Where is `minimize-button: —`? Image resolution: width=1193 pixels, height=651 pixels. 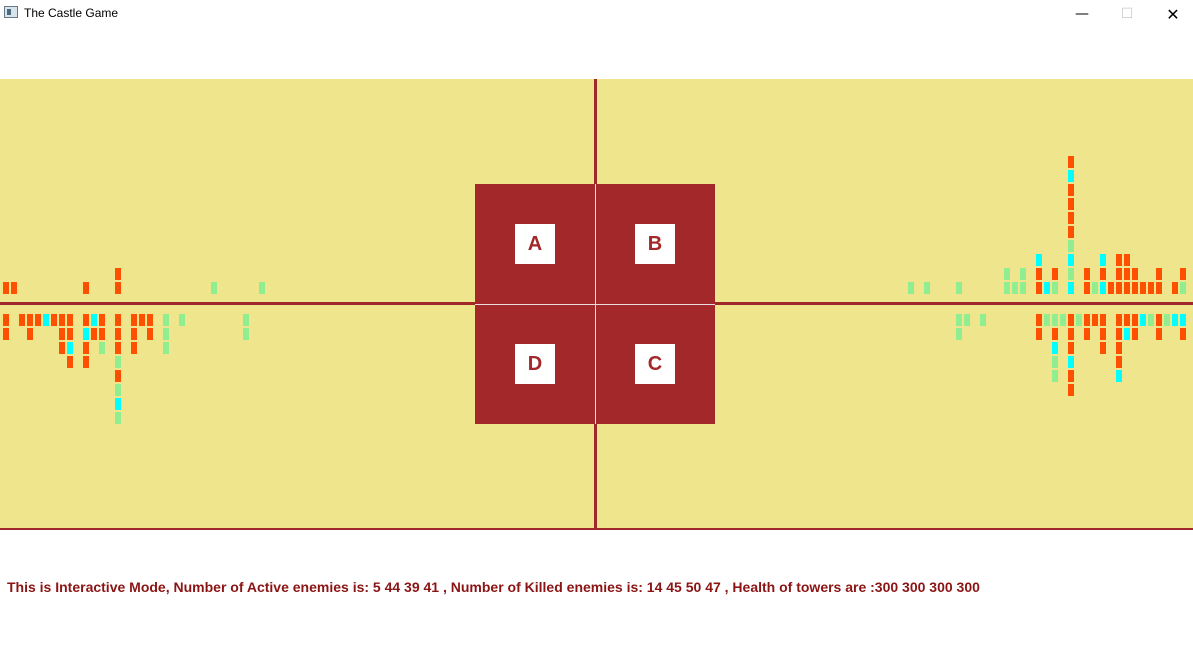 minimize-button: — is located at coordinates (1082, 14).